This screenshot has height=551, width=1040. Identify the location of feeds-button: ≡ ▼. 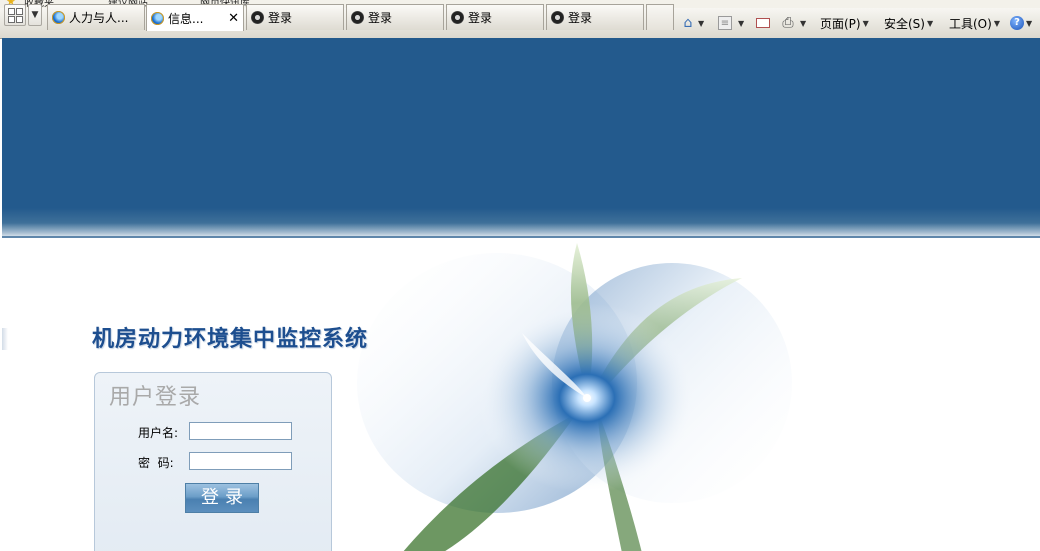
(731, 23).